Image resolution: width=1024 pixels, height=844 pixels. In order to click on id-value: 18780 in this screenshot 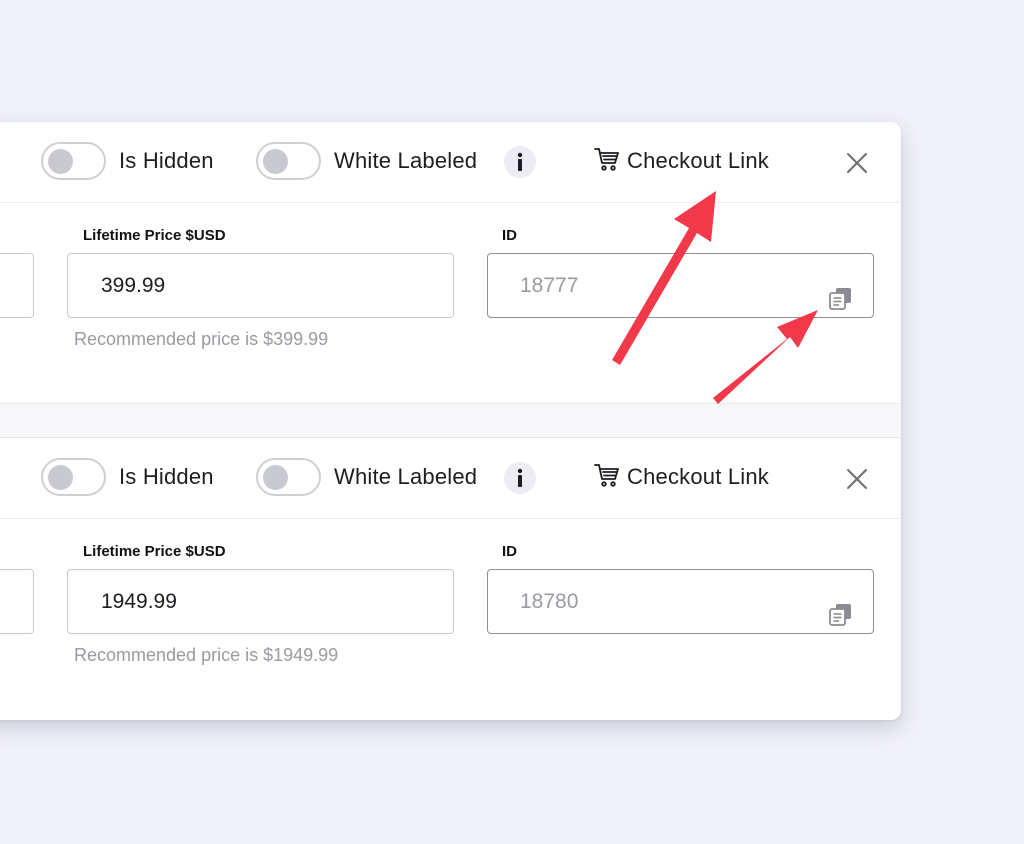, I will do `click(549, 601)`.